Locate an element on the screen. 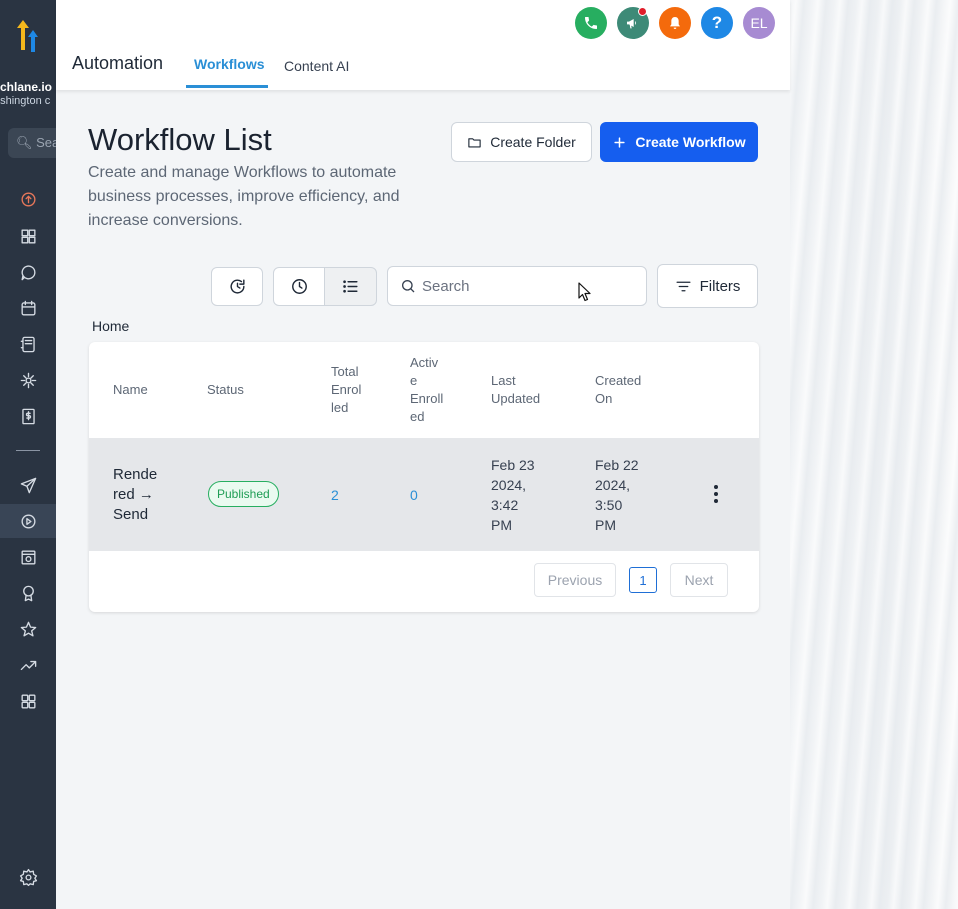 The image size is (958, 909). dashboard-icon is located at coordinates (28, 236).